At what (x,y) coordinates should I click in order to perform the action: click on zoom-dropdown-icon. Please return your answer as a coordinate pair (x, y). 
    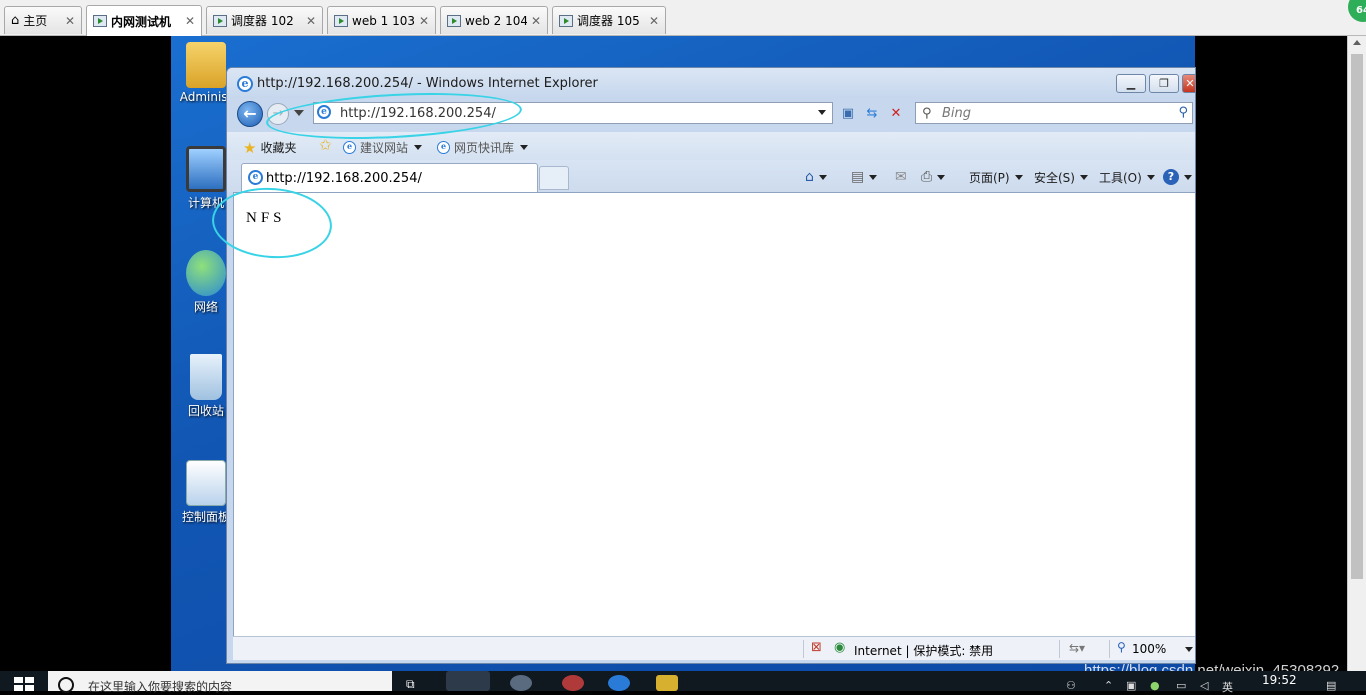
    Looking at the image, I should click on (1189, 649).